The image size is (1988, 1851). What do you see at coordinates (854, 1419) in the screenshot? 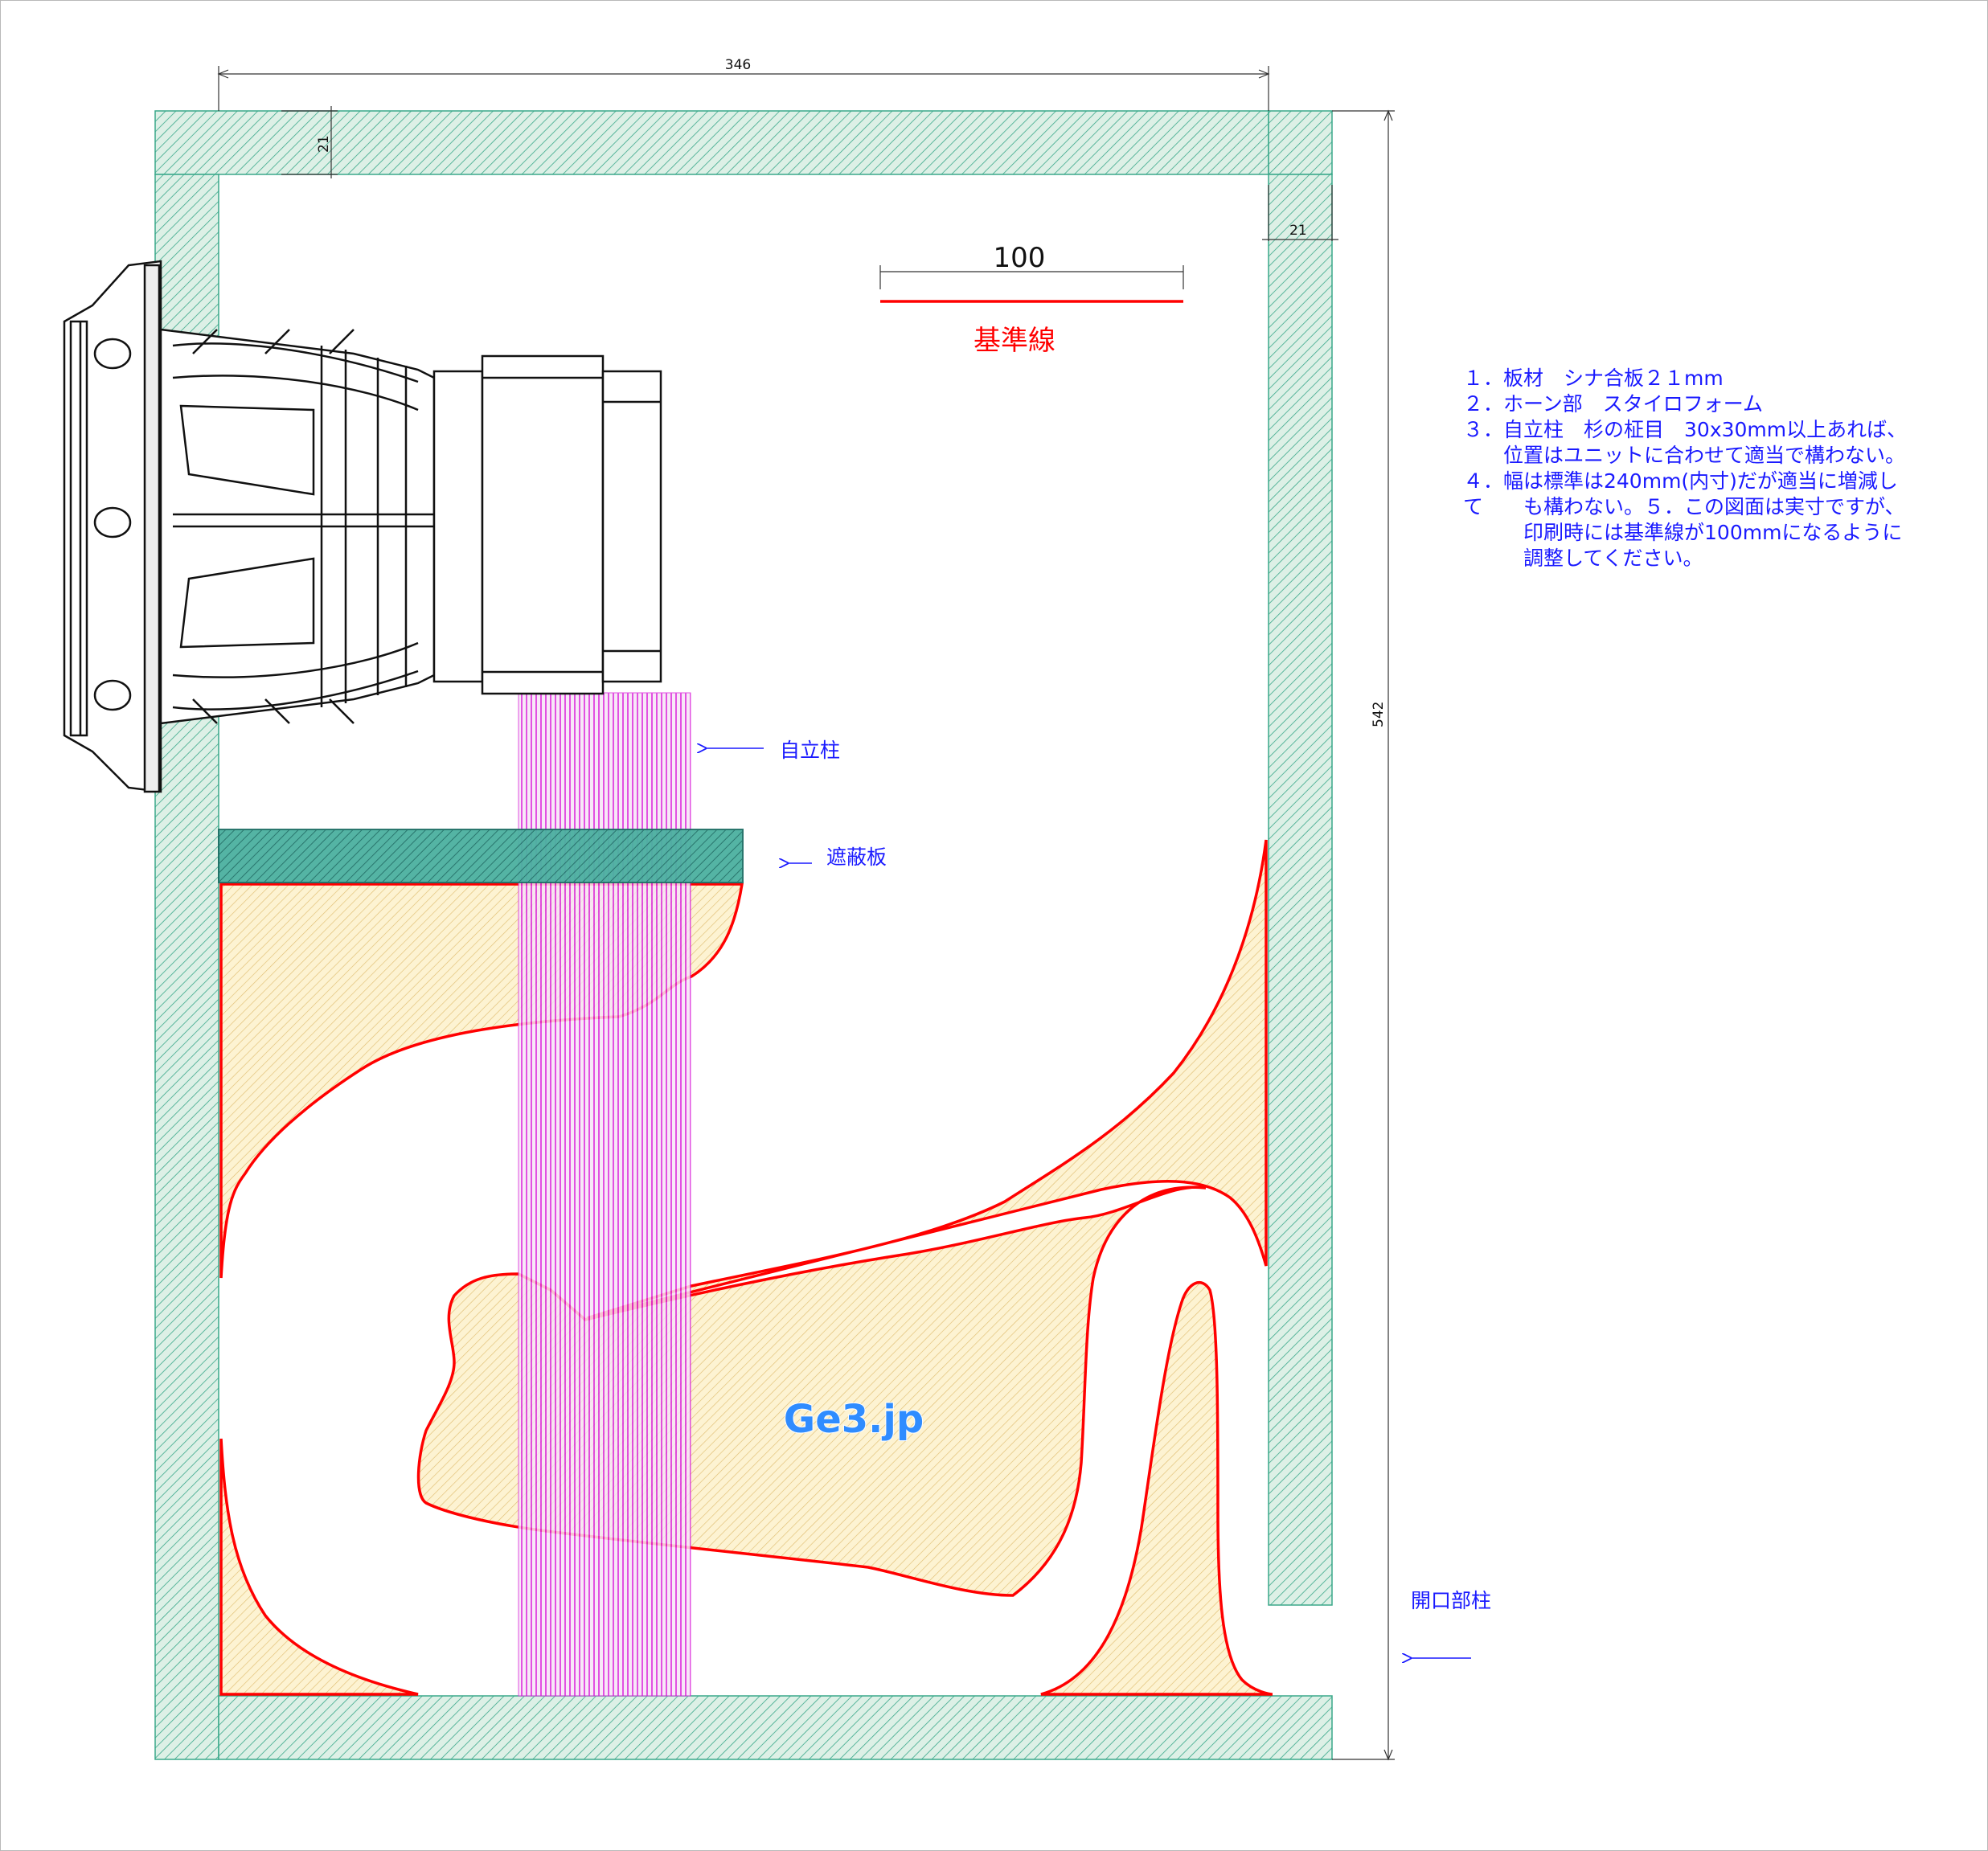
I see `watermark-ge3: Ge3.jp` at bounding box center [854, 1419].